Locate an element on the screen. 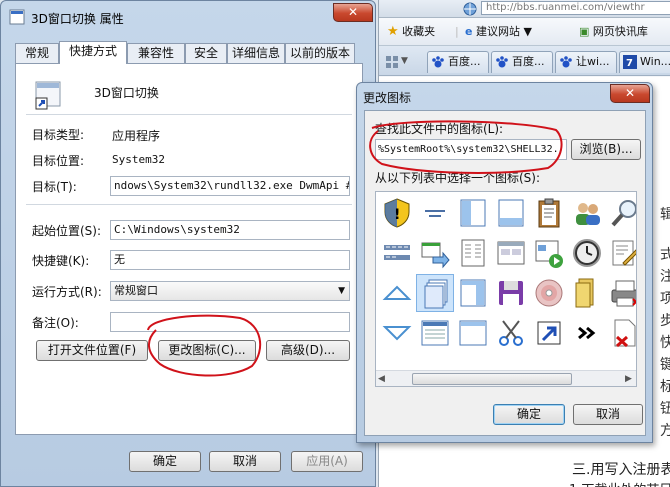 The width and height of the screenshot is (670, 487). star-icon: ★ is located at coordinates (393, 31).